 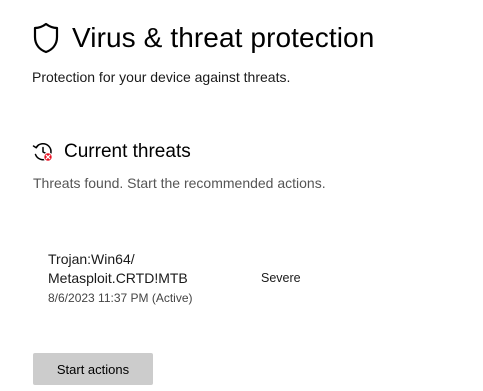 I want to click on start-actions-button: Start actions, so click(x=93, y=369).